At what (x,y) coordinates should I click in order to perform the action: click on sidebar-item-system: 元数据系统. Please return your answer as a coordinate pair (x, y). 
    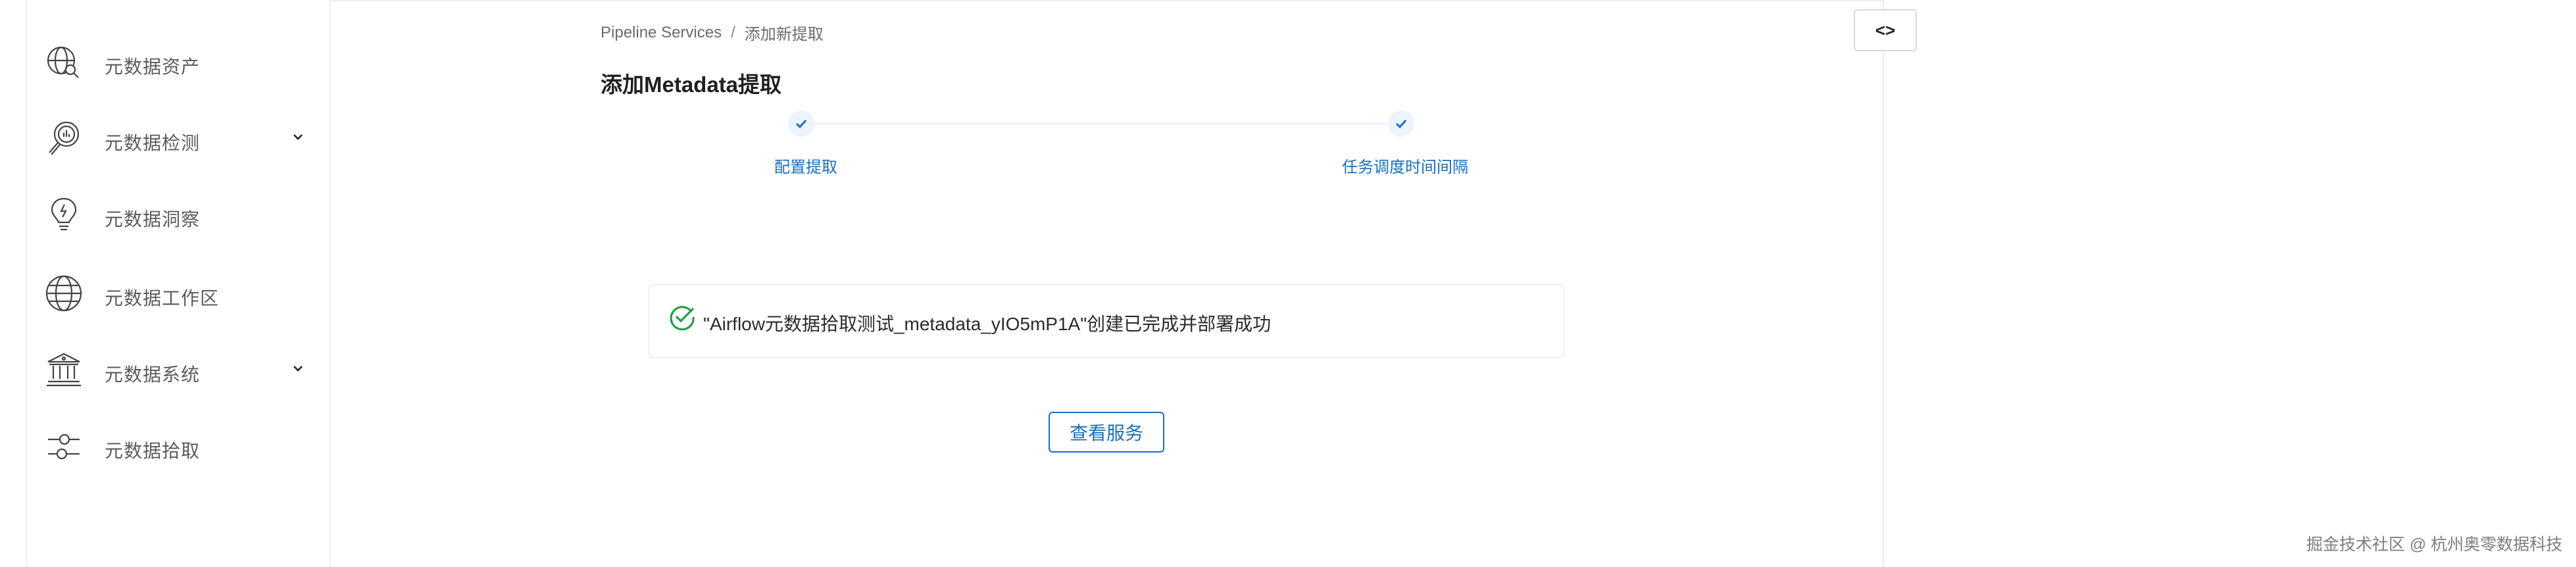
    Looking at the image, I should click on (178, 368).